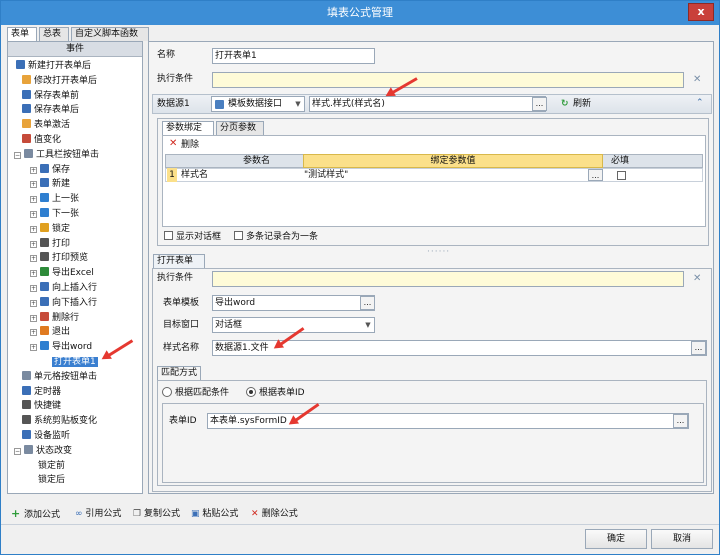 The image size is (720, 555). What do you see at coordinates (50, 229) in the screenshot?
I see `tree-item: + 锁定` at bounding box center [50, 229].